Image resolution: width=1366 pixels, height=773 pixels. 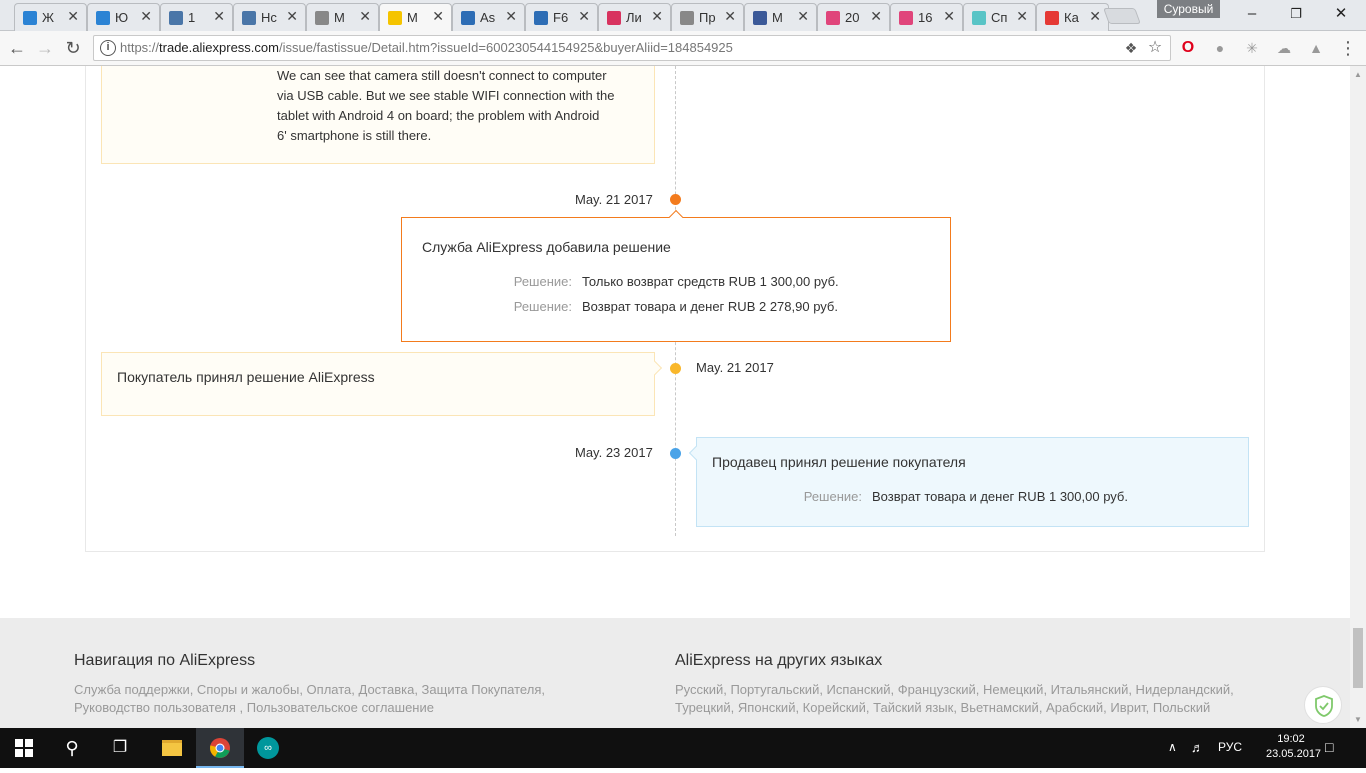 What do you see at coordinates (395, 18) in the screenshot?
I see `aliexpress-icon` at bounding box center [395, 18].